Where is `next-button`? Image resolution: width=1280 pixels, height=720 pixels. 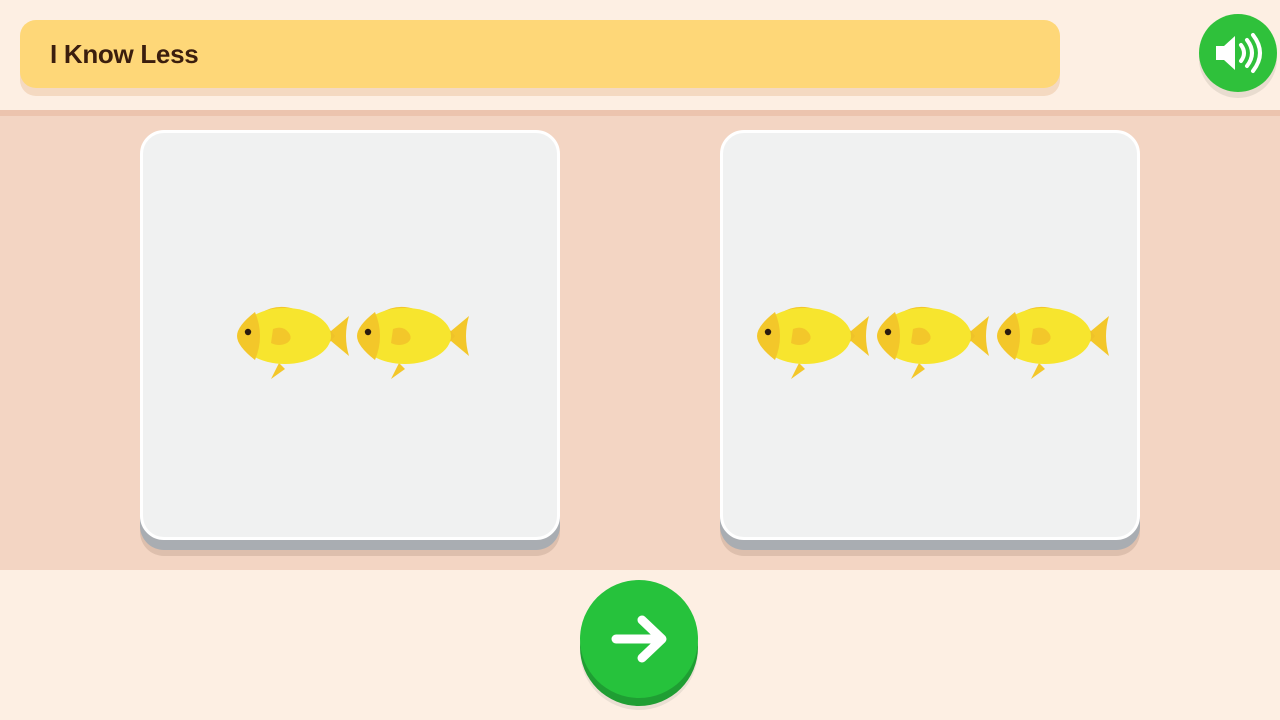 next-button is located at coordinates (639, 639).